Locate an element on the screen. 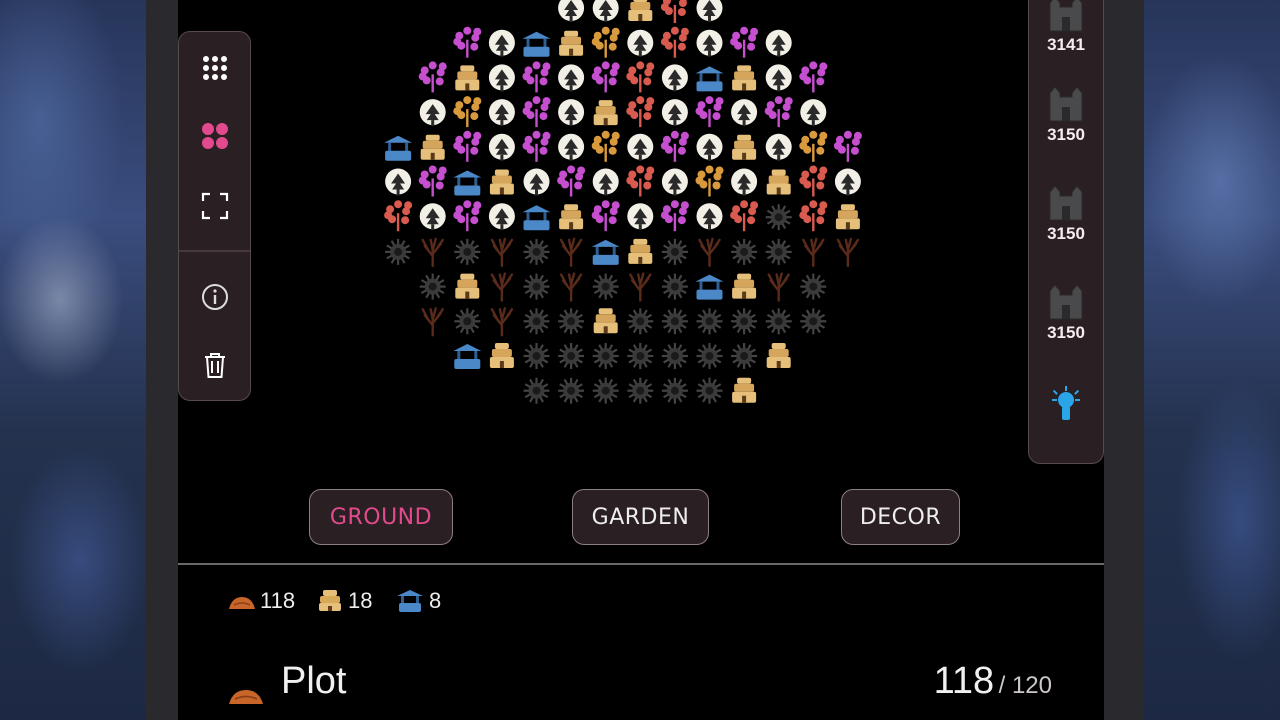 This screenshot has height=720, width=1280. delete-button is located at coordinates (214, 365).